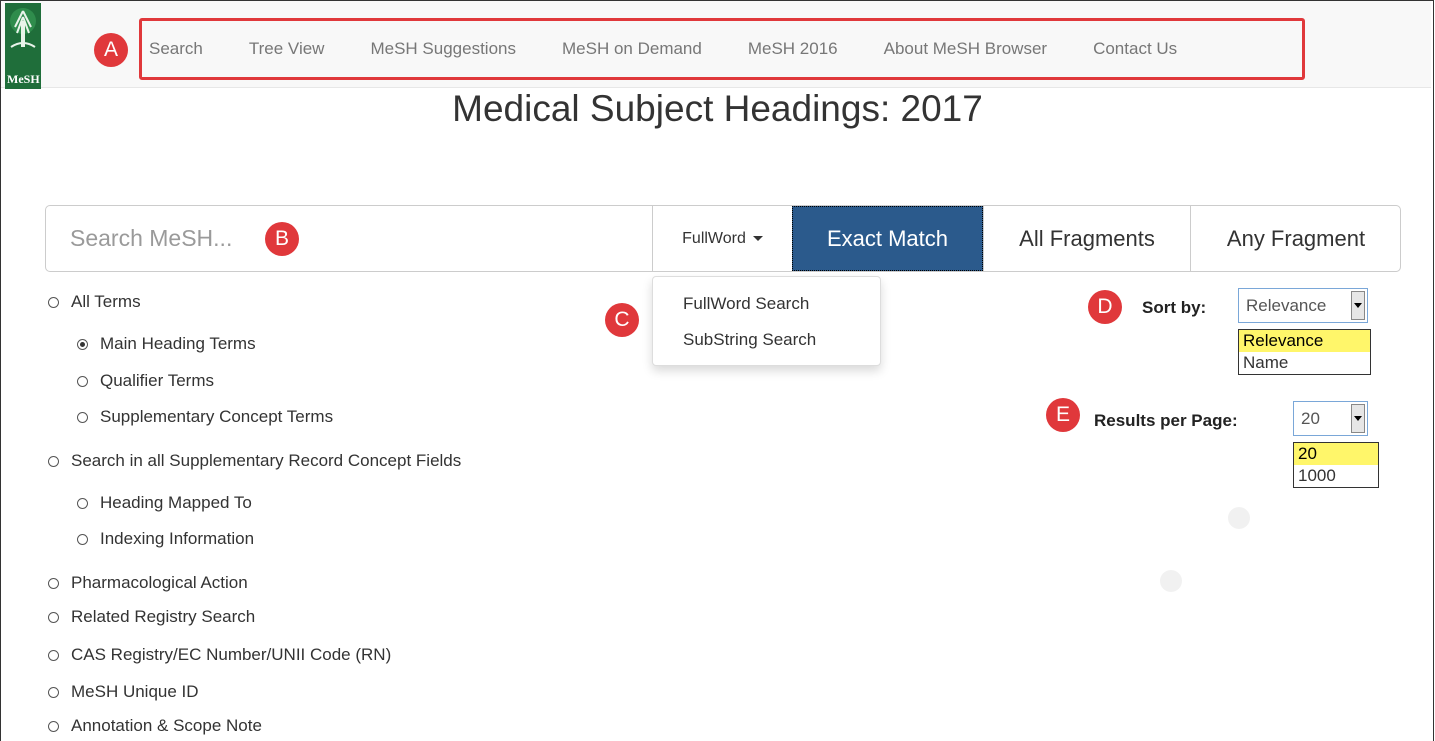 This screenshot has height=741, width=1435. Describe the element at coordinates (1336, 476) in the screenshot. I see `results-option-1000: 1000` at that location.